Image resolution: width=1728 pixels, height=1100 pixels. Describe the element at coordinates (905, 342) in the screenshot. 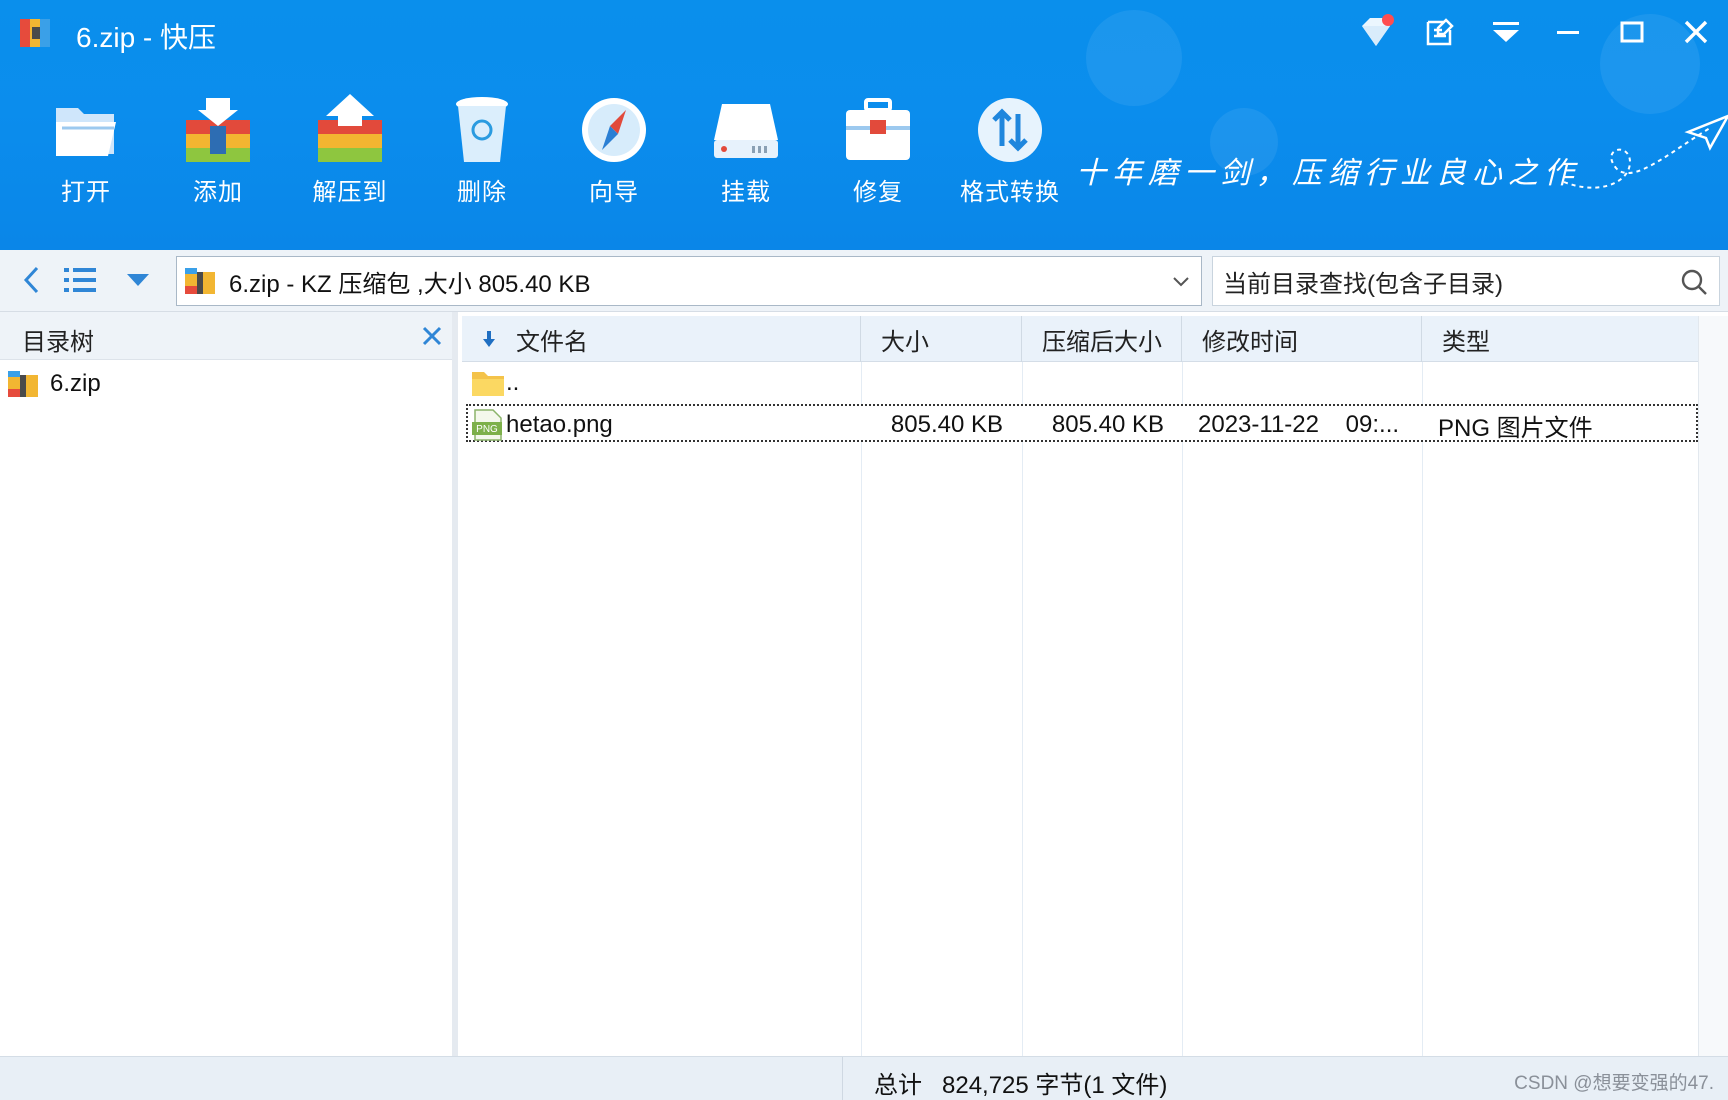

I see `column-label-size: 大小` at that location.